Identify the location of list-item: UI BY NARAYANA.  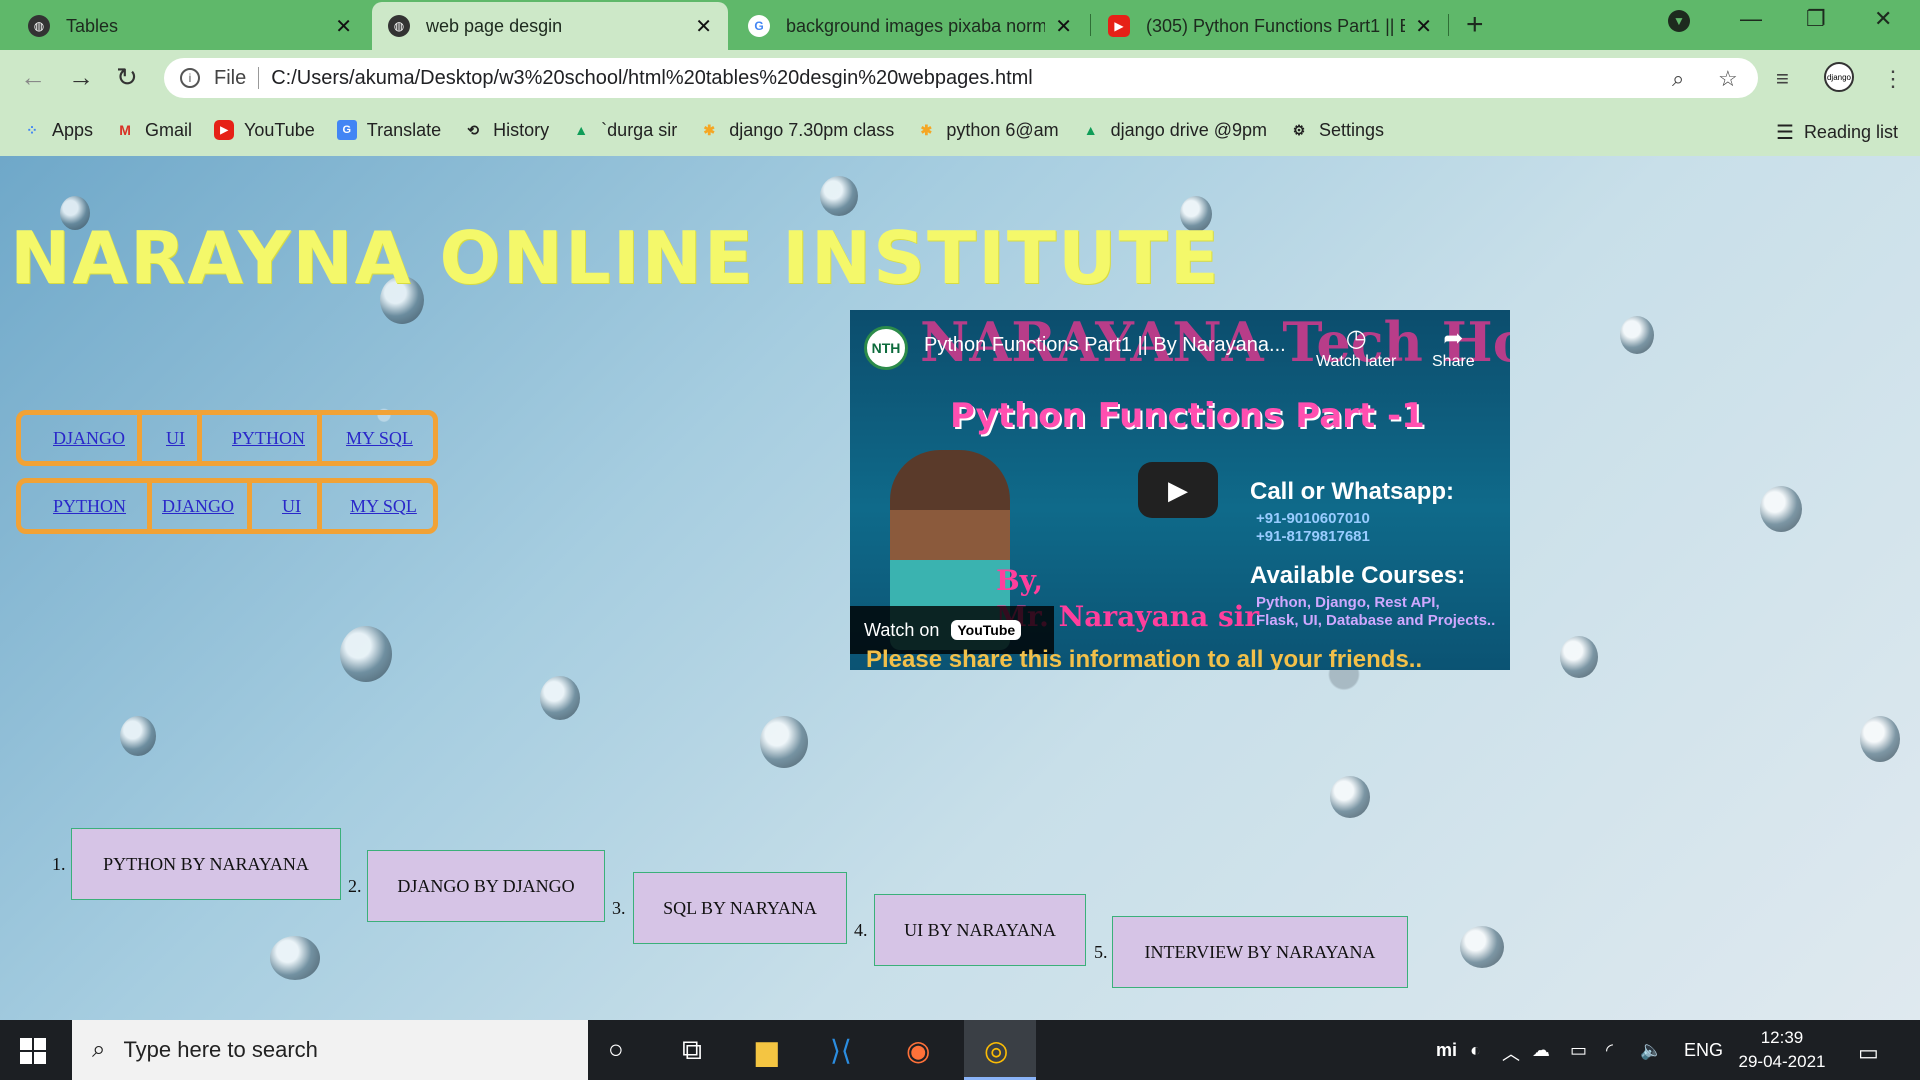
(980, 930).